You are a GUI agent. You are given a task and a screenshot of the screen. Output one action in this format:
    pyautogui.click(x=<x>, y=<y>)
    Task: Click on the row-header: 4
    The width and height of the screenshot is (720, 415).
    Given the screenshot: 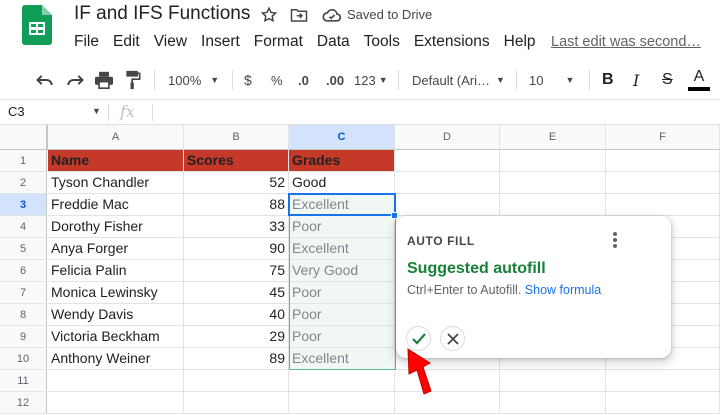 What is the action you would take?
    pyautogui.click(x=23, y=227)
    